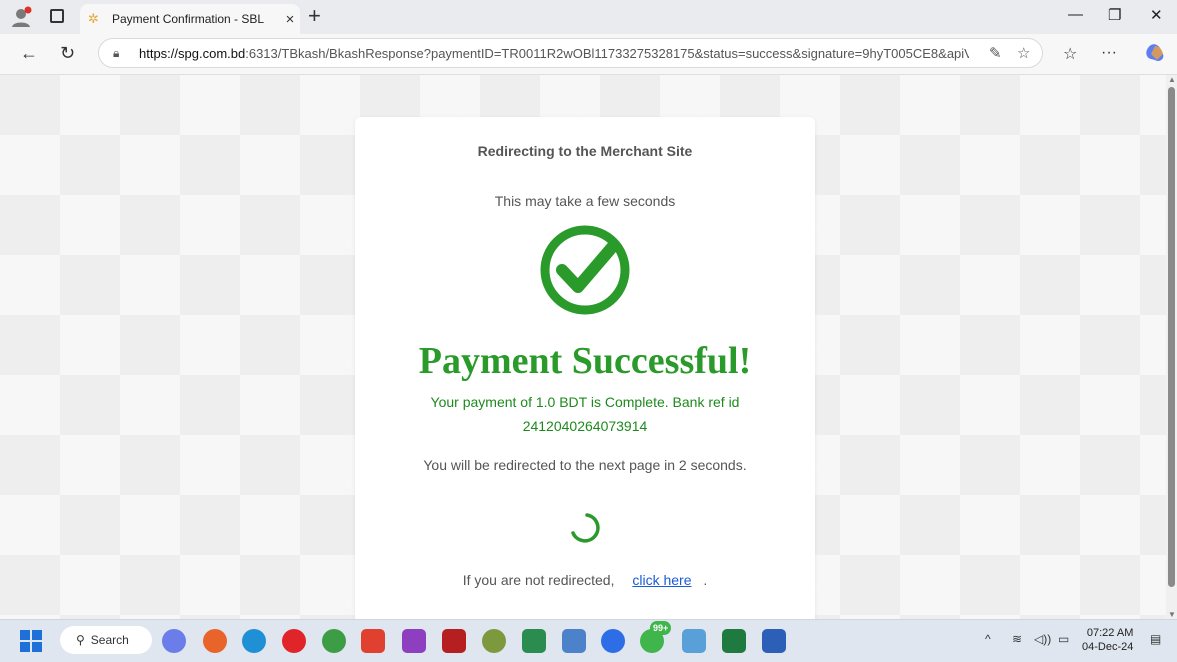 Image resolution: width=1177 pixels, height=662 pixels. I want to click on read-aloud-icon: ✎, so click(995, 53).